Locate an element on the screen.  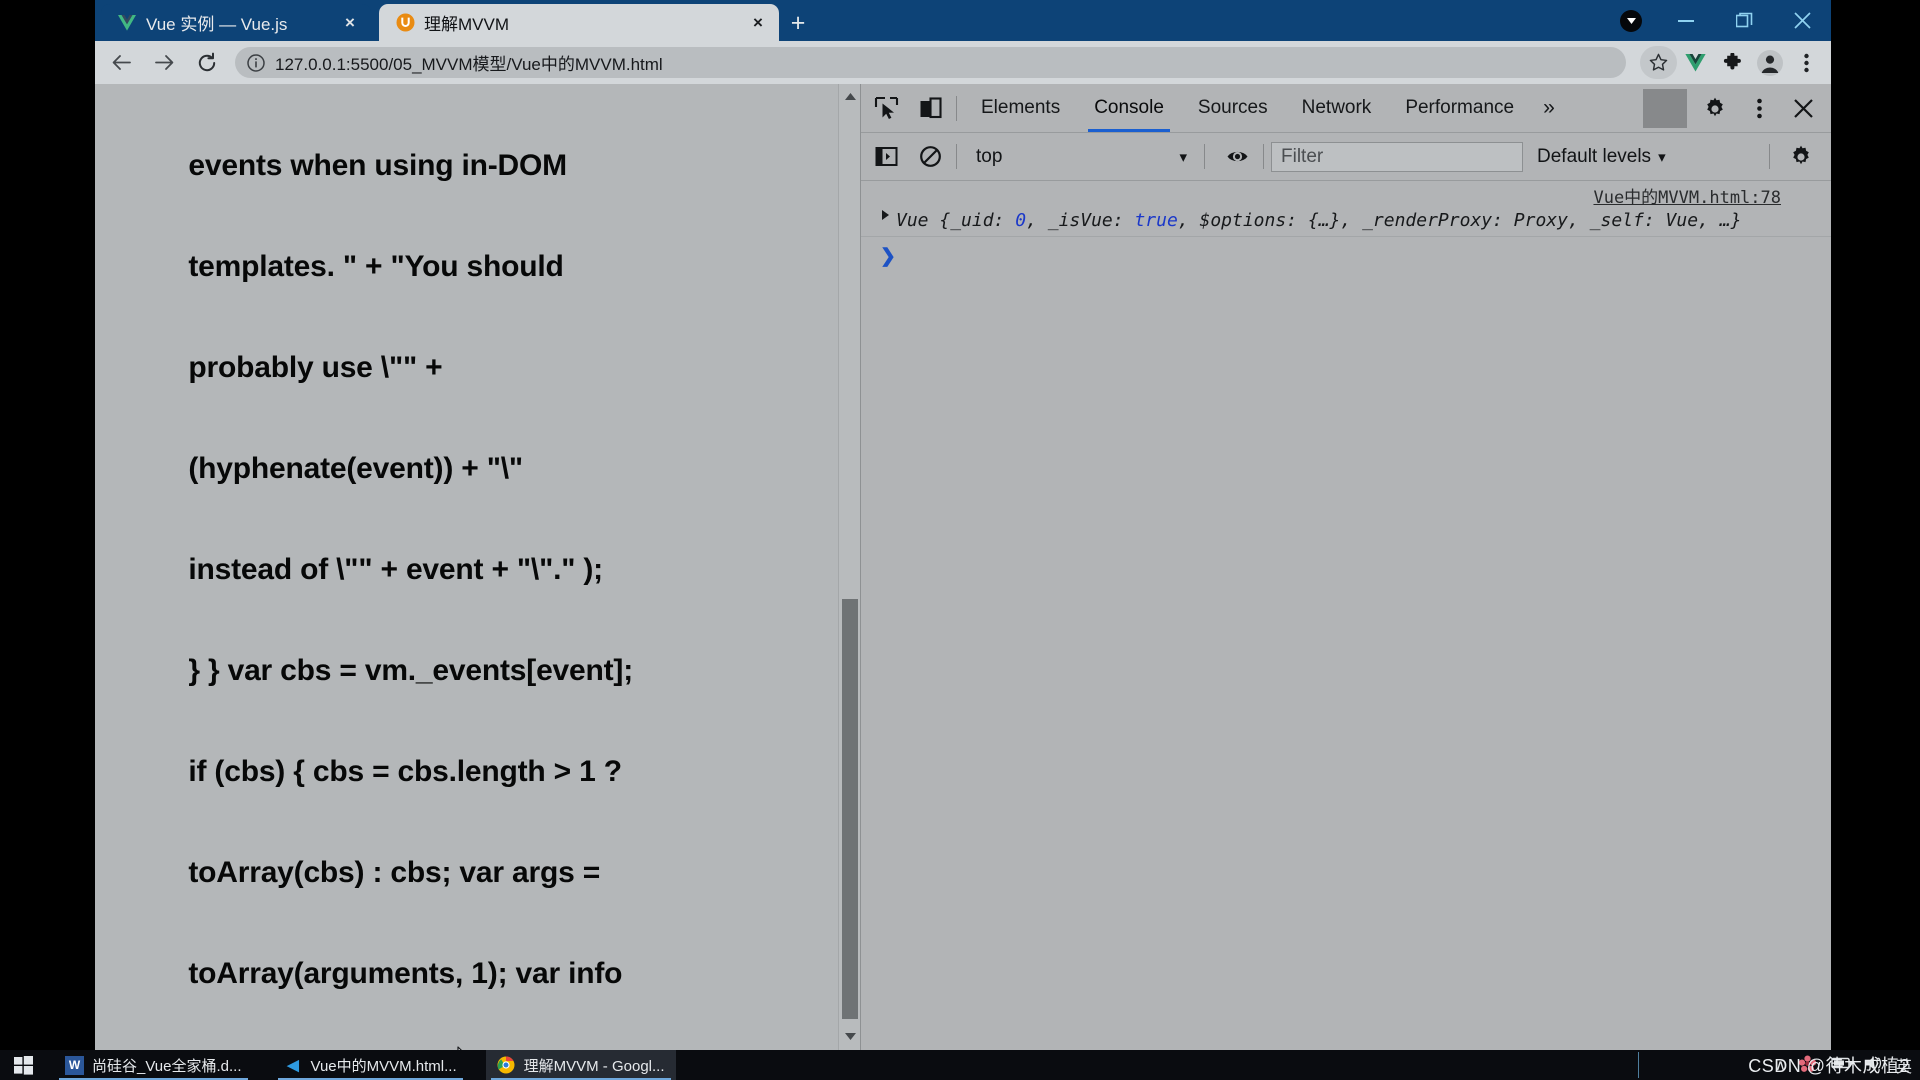
console-filter-input: Filter is located at coordinates (1397, 156).